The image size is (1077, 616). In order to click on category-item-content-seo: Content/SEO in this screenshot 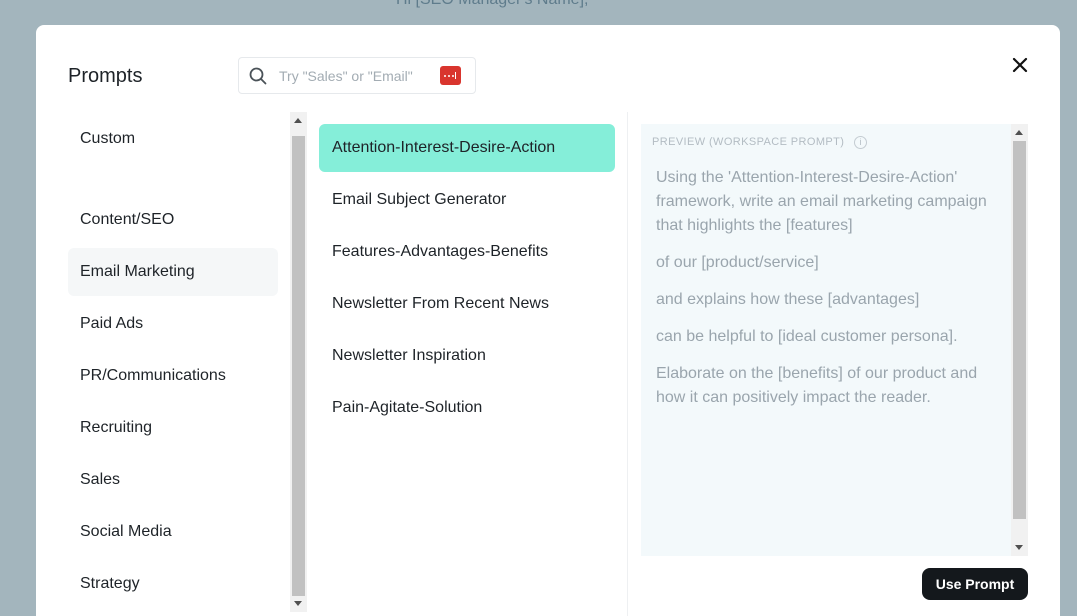, I will do `click(173, 220)`.